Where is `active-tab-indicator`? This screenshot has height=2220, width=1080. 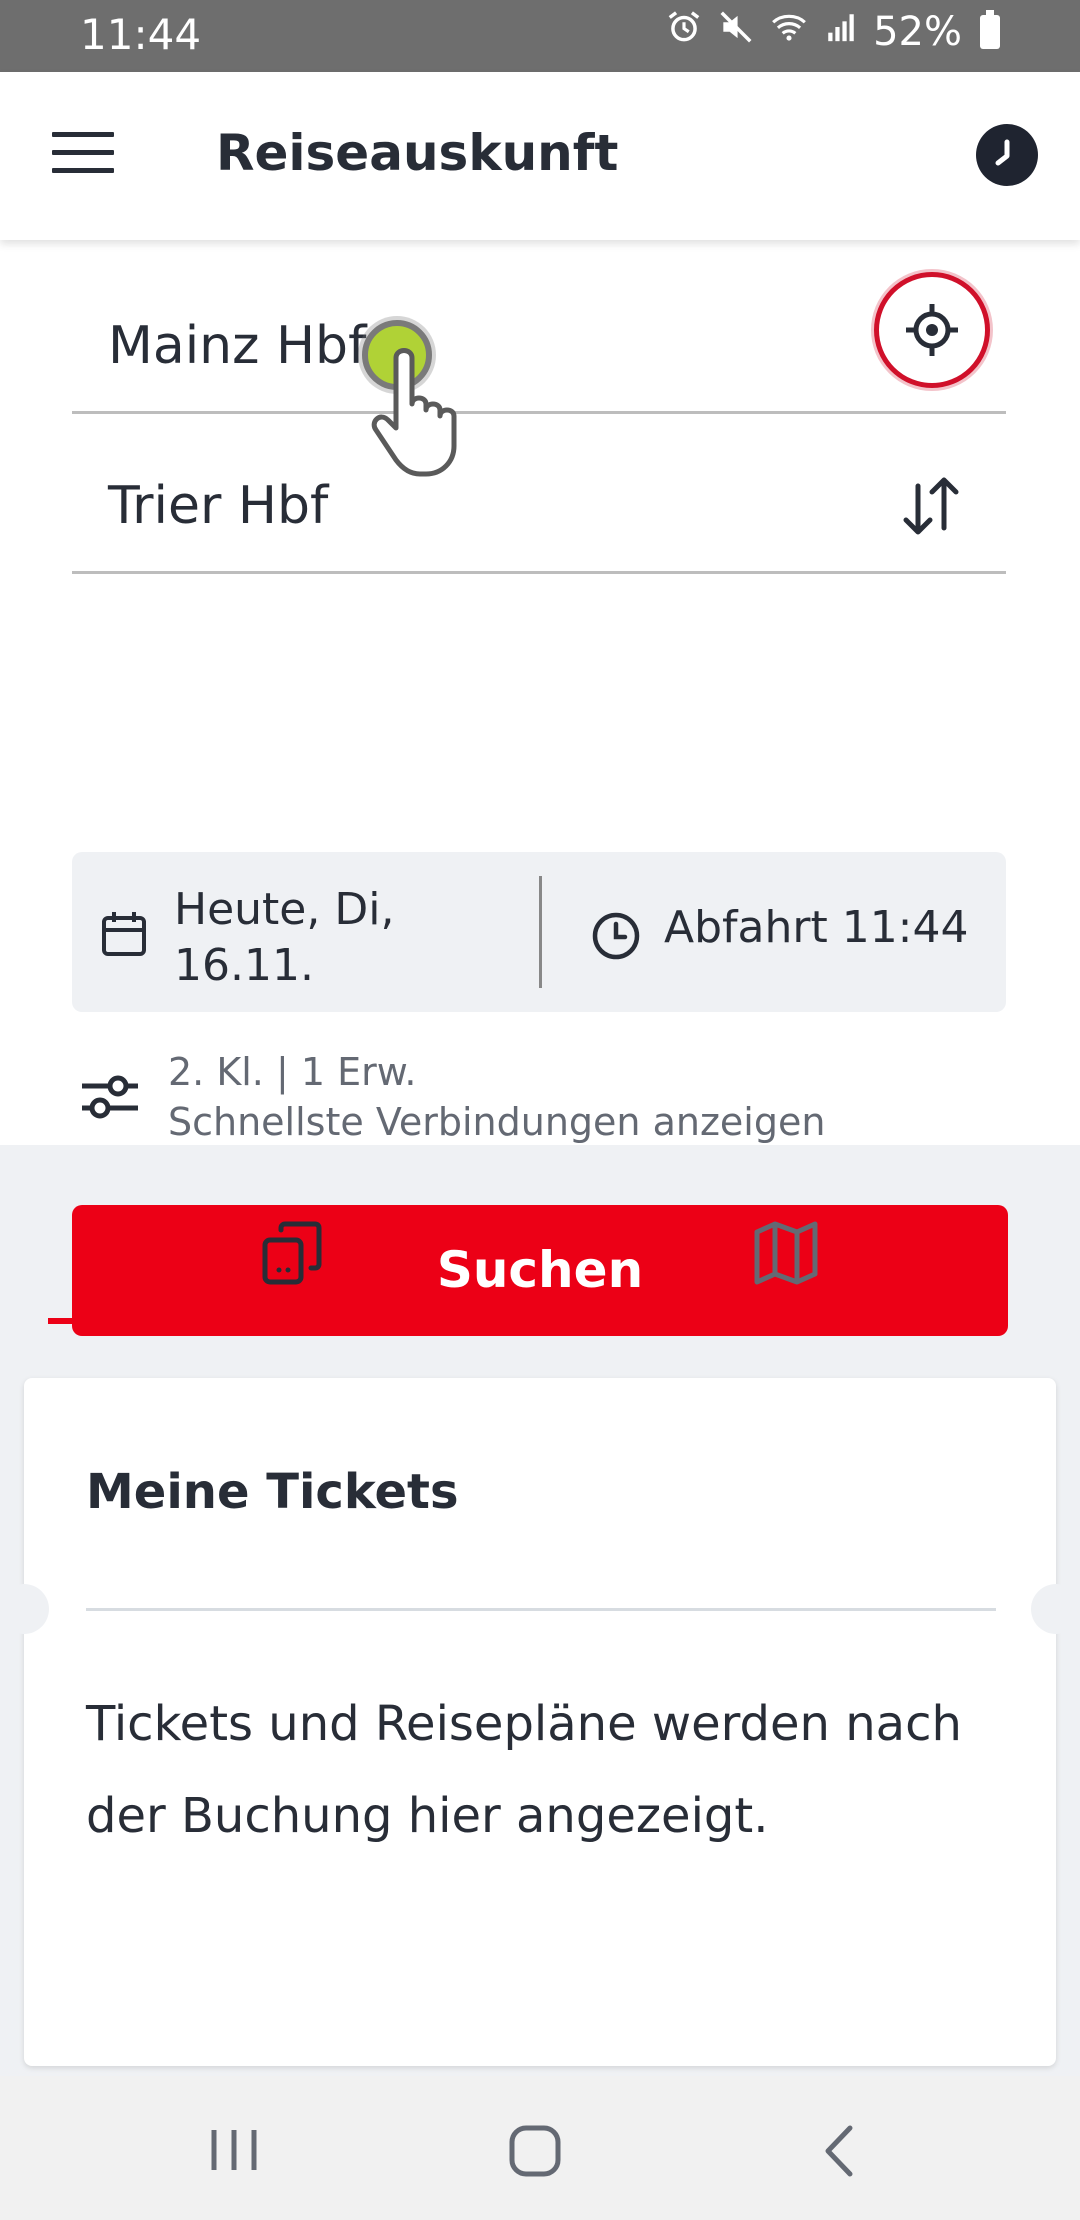 active-tab-indicator is located at coordinates (294, 1321).